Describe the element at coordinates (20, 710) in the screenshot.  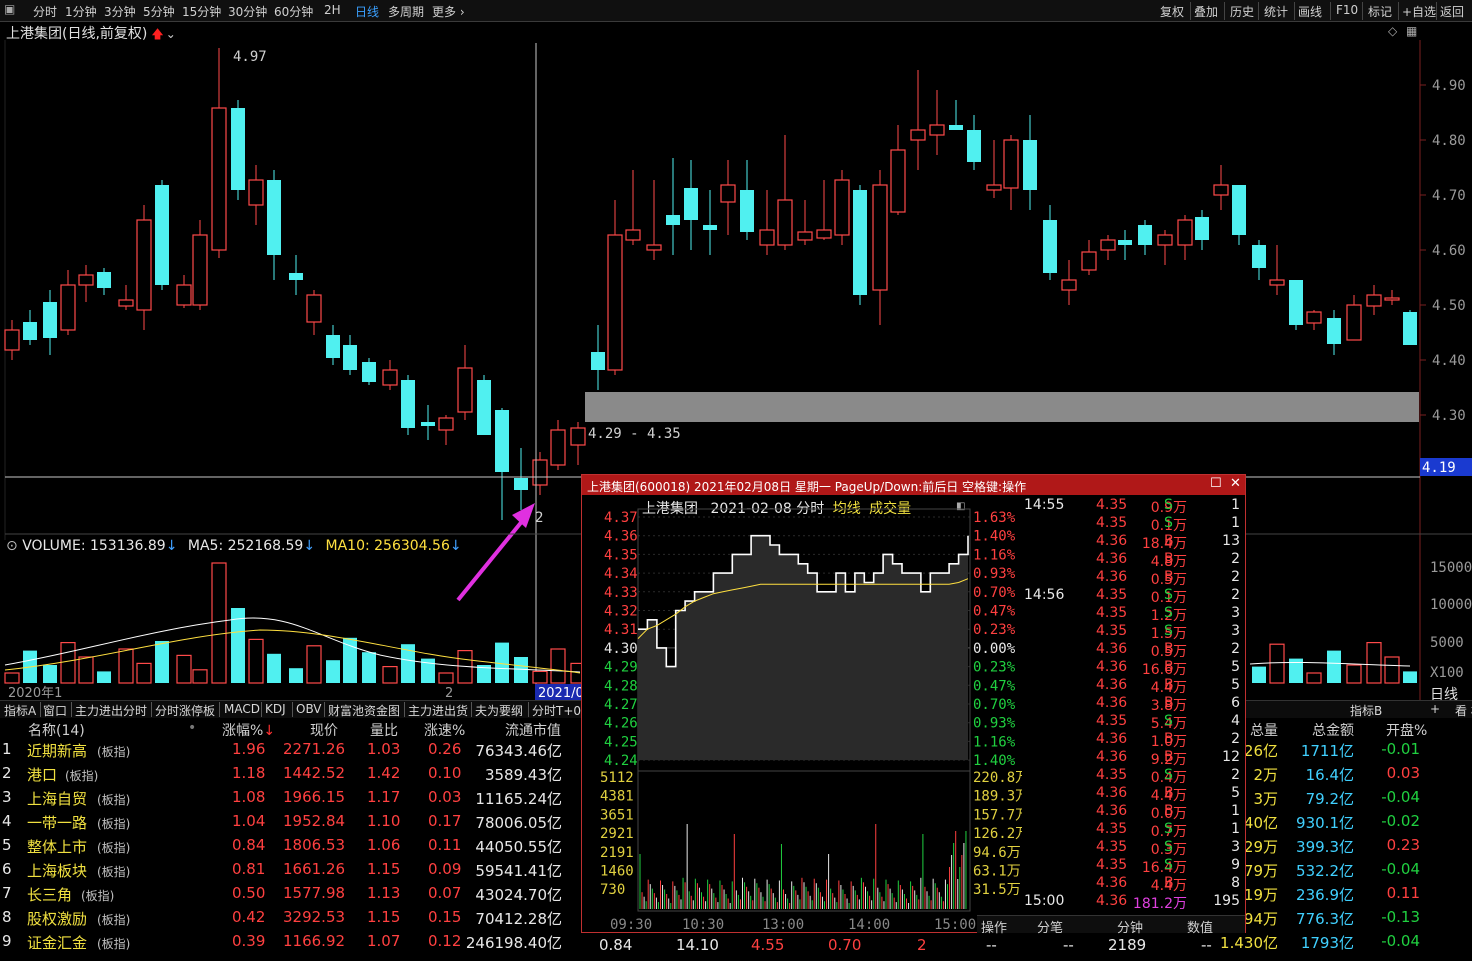
I see `tab-indicator-a: 指标A` at that location.